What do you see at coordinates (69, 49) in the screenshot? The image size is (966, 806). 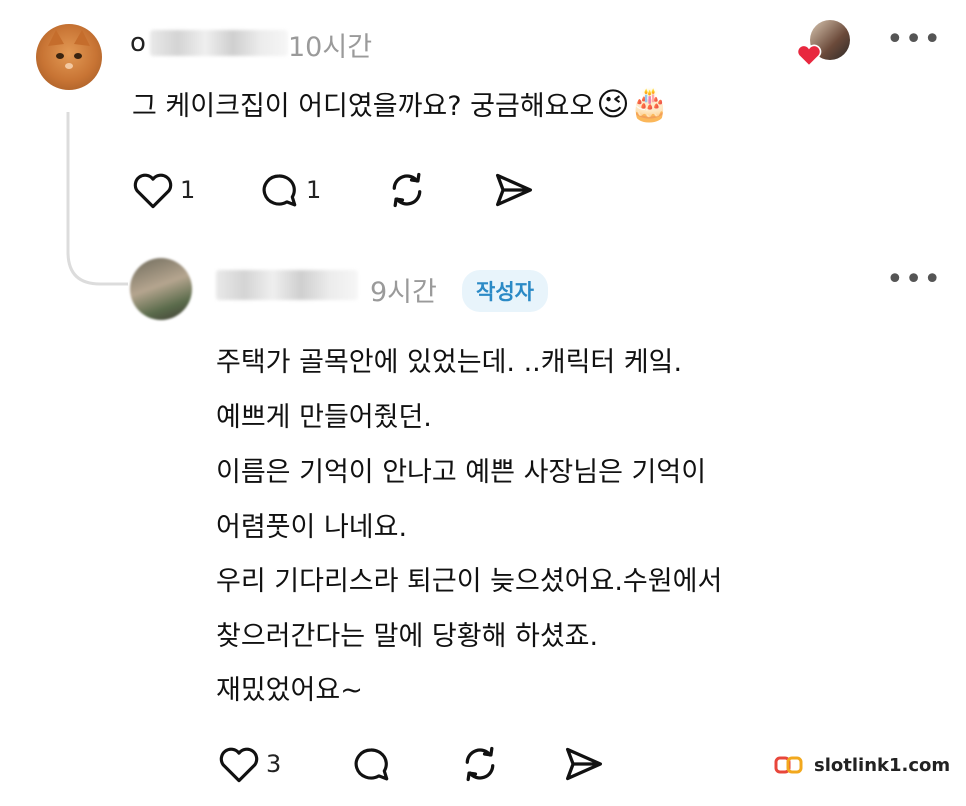 I see `cat-face-icon` at bounding box center [69, 49].